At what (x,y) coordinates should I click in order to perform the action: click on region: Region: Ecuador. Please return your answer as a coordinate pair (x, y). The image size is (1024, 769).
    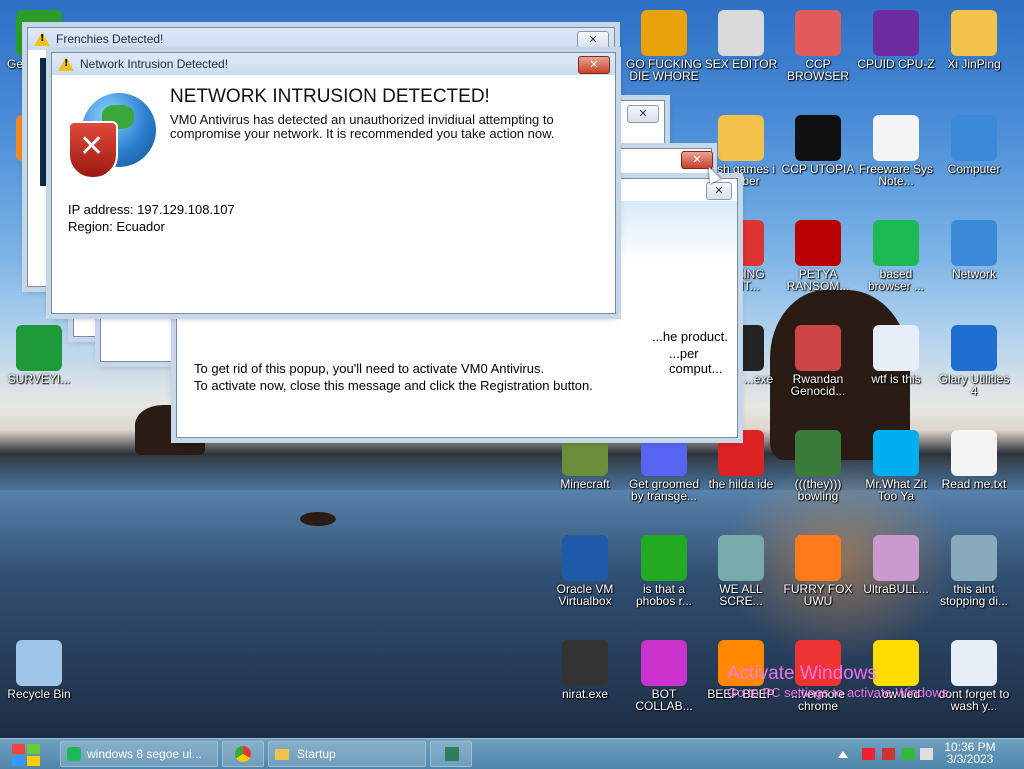
    Looking at the image, I should click on (116, 226).